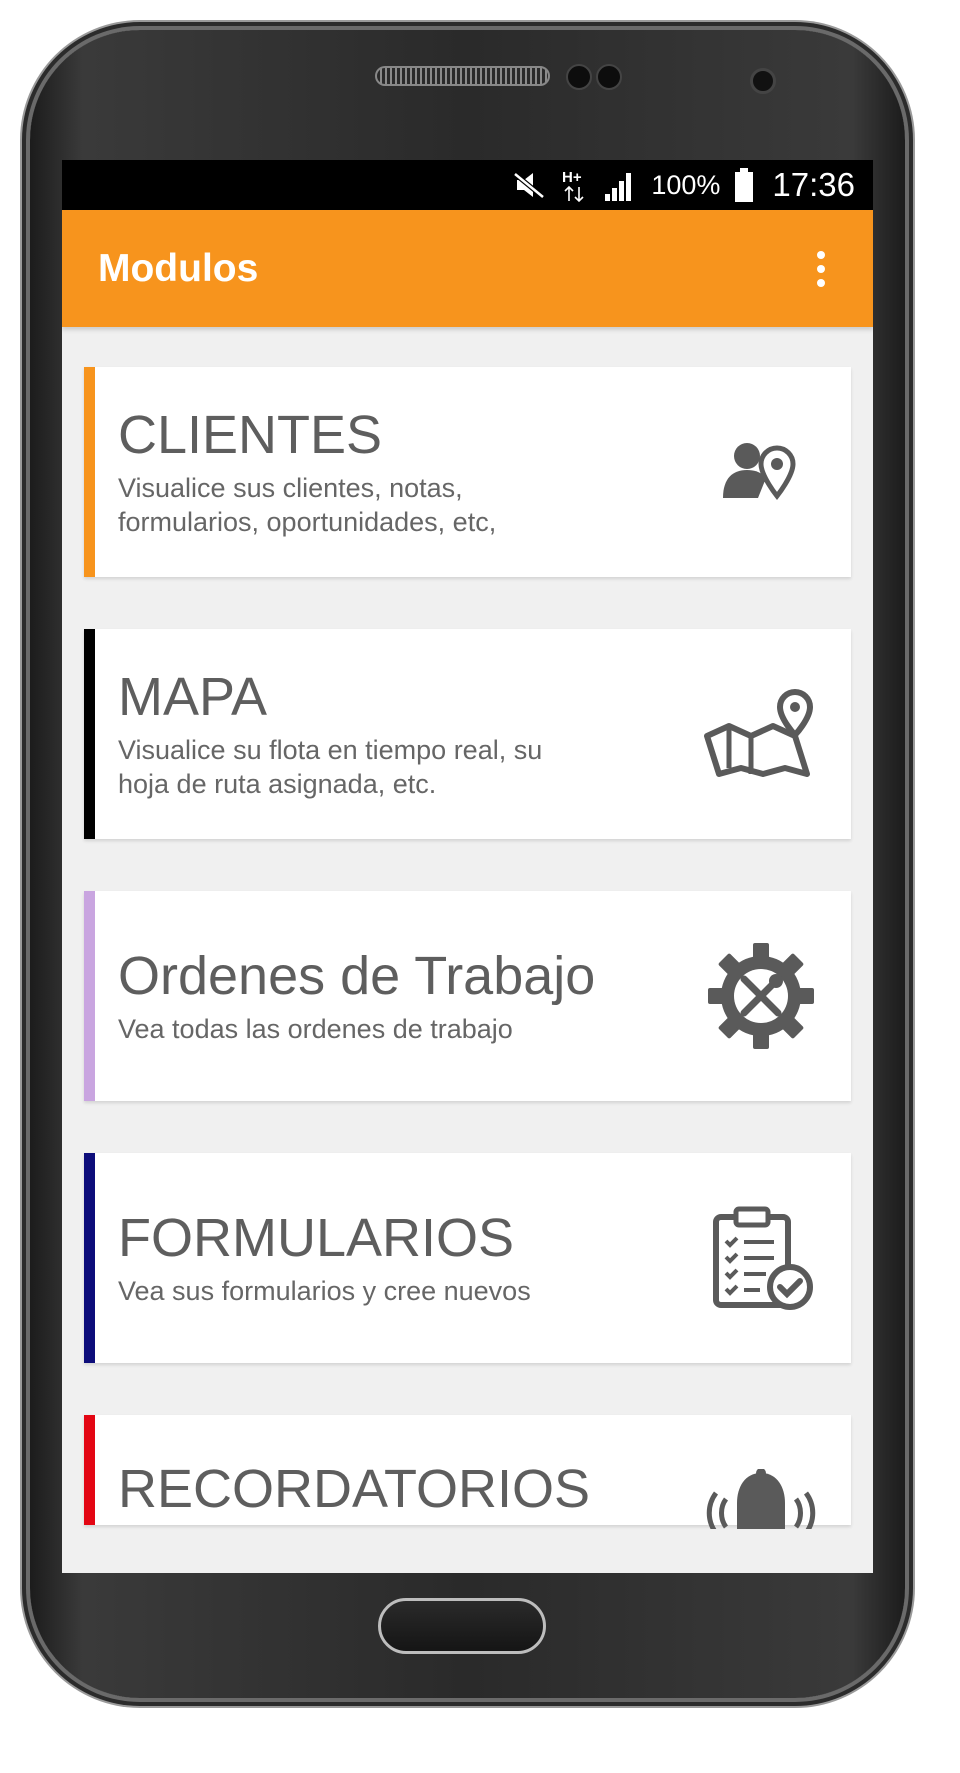 The width and height of the screenshot is (960, 1773). I want to click on earpiece-speaker, so click(462, 76).